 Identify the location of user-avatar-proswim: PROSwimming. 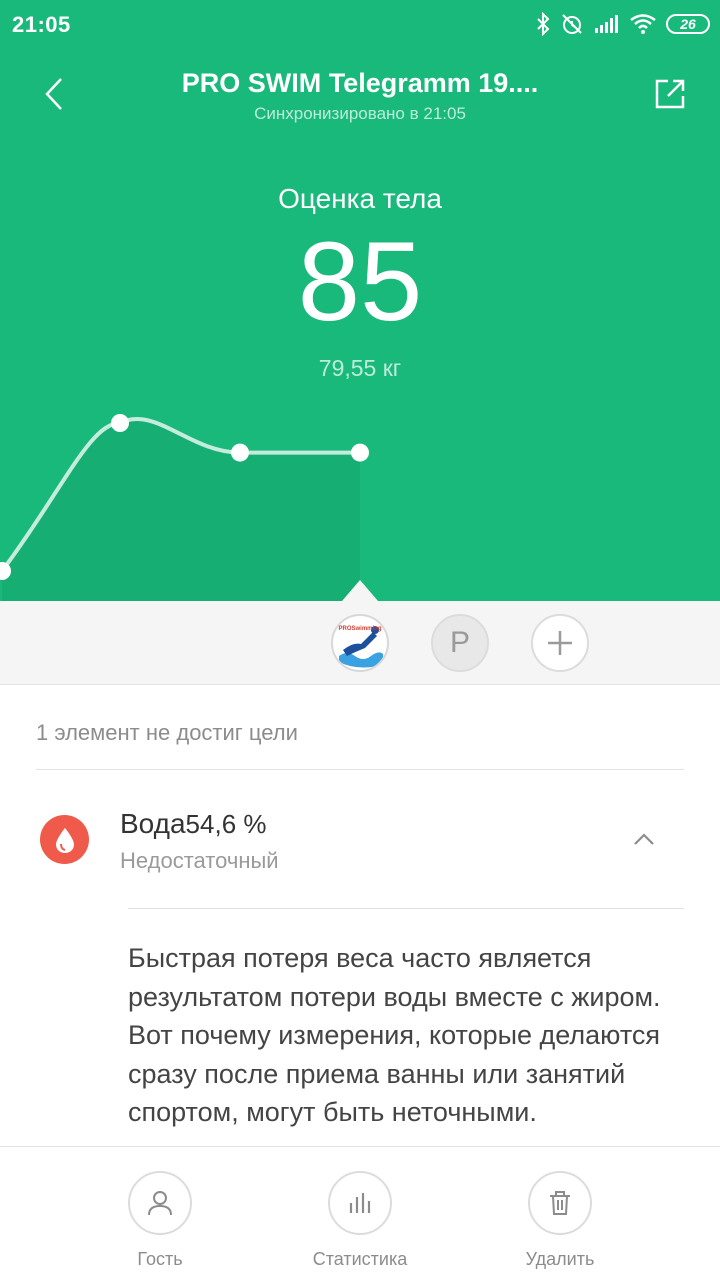
(360, 643).